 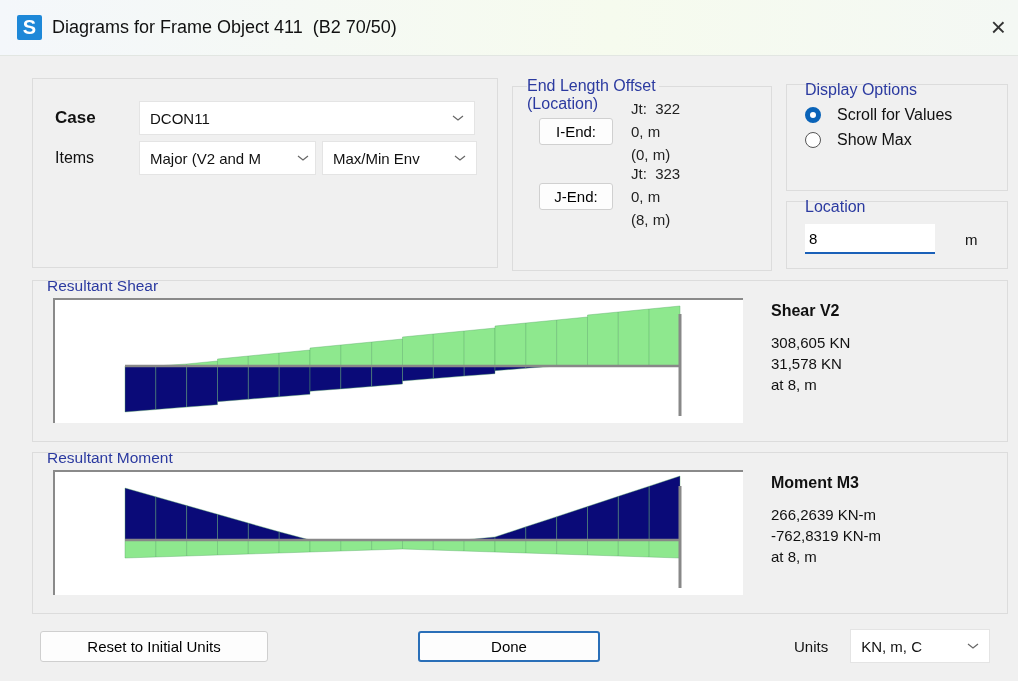 What do you see at coordinates (103, 286) in the screenshot?
I see `section-title: Resultant Shear` at bounding box center [103, 286].